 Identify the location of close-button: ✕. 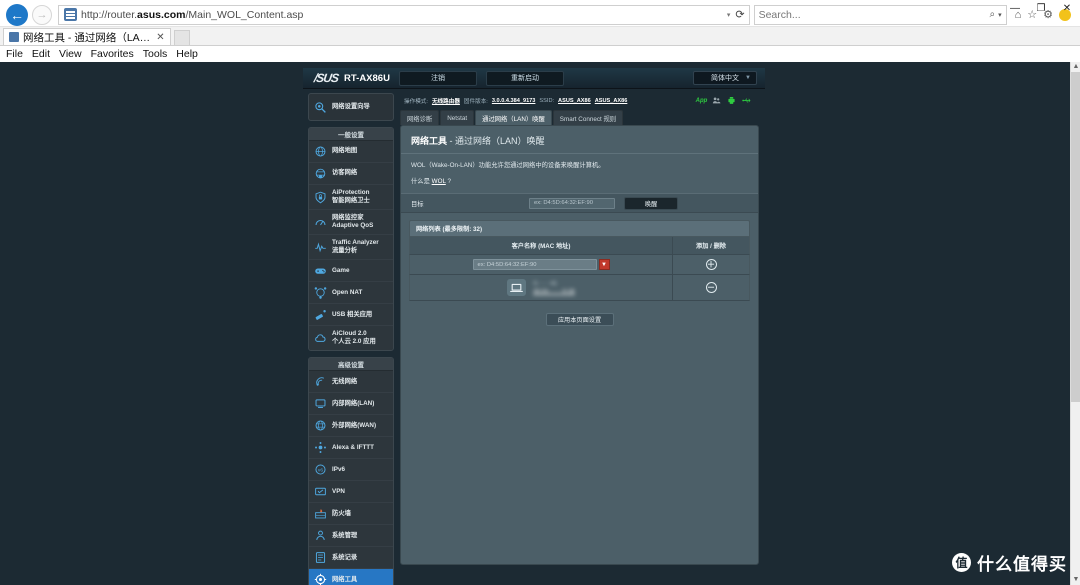
(1067, 9).